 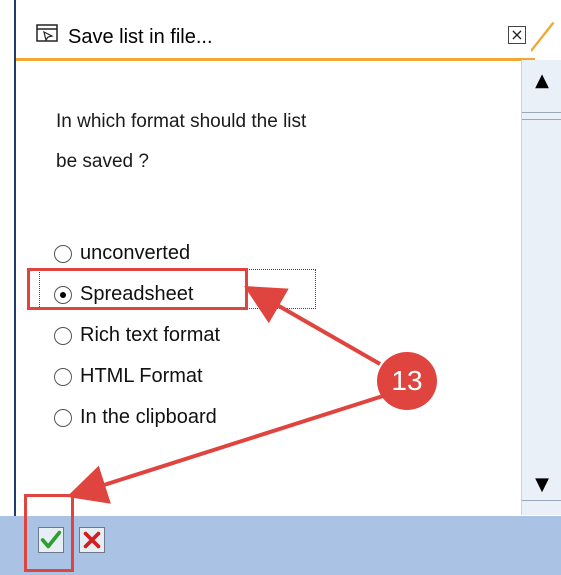 I want to click on radio-label: Rich text format, so click(x=150, y=335).